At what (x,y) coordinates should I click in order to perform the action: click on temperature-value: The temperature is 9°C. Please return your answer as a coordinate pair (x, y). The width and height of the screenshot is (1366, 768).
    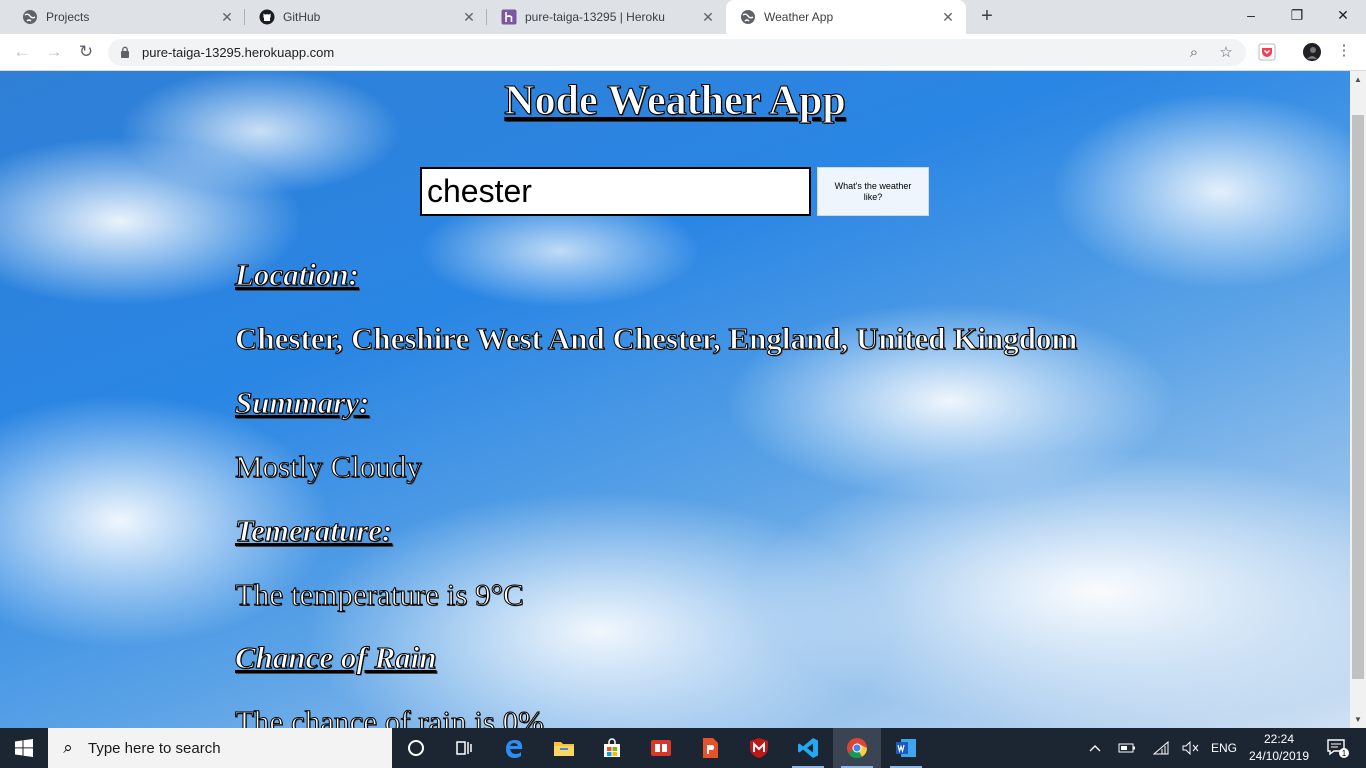
    Looking at the image, I should click on (380, 595).